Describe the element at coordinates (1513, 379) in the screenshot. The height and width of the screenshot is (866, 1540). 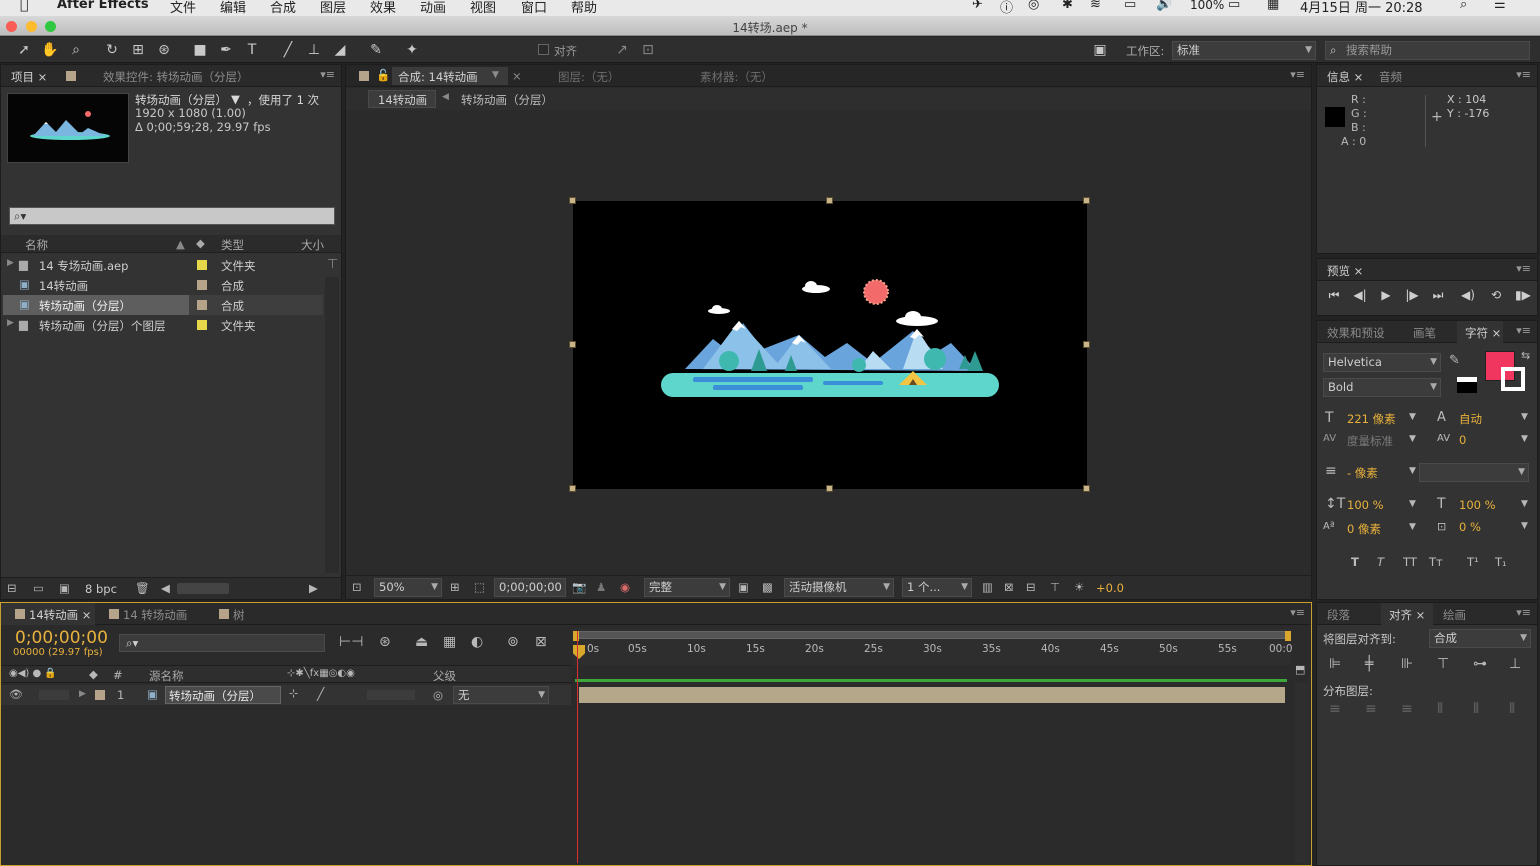
I see `stroke-color-swatch` at that location.